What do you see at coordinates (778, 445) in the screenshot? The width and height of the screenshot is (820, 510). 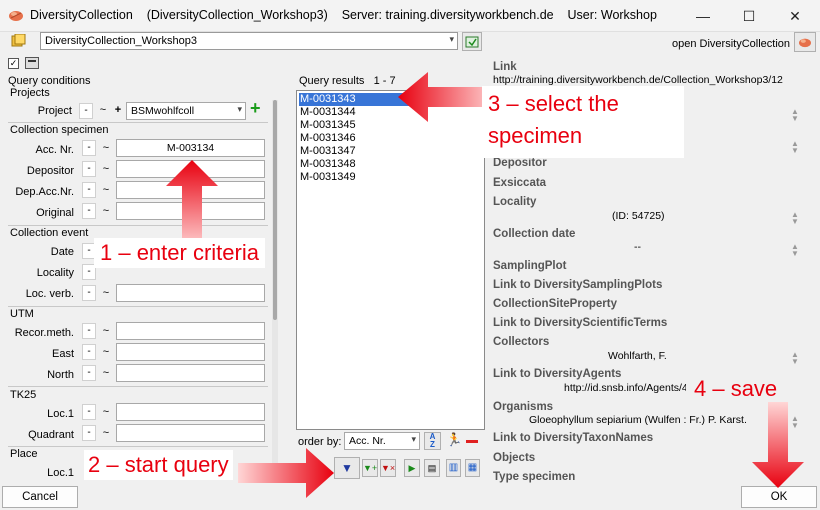 I see `annotation-arrow-down` at bounding box center [778, 445].